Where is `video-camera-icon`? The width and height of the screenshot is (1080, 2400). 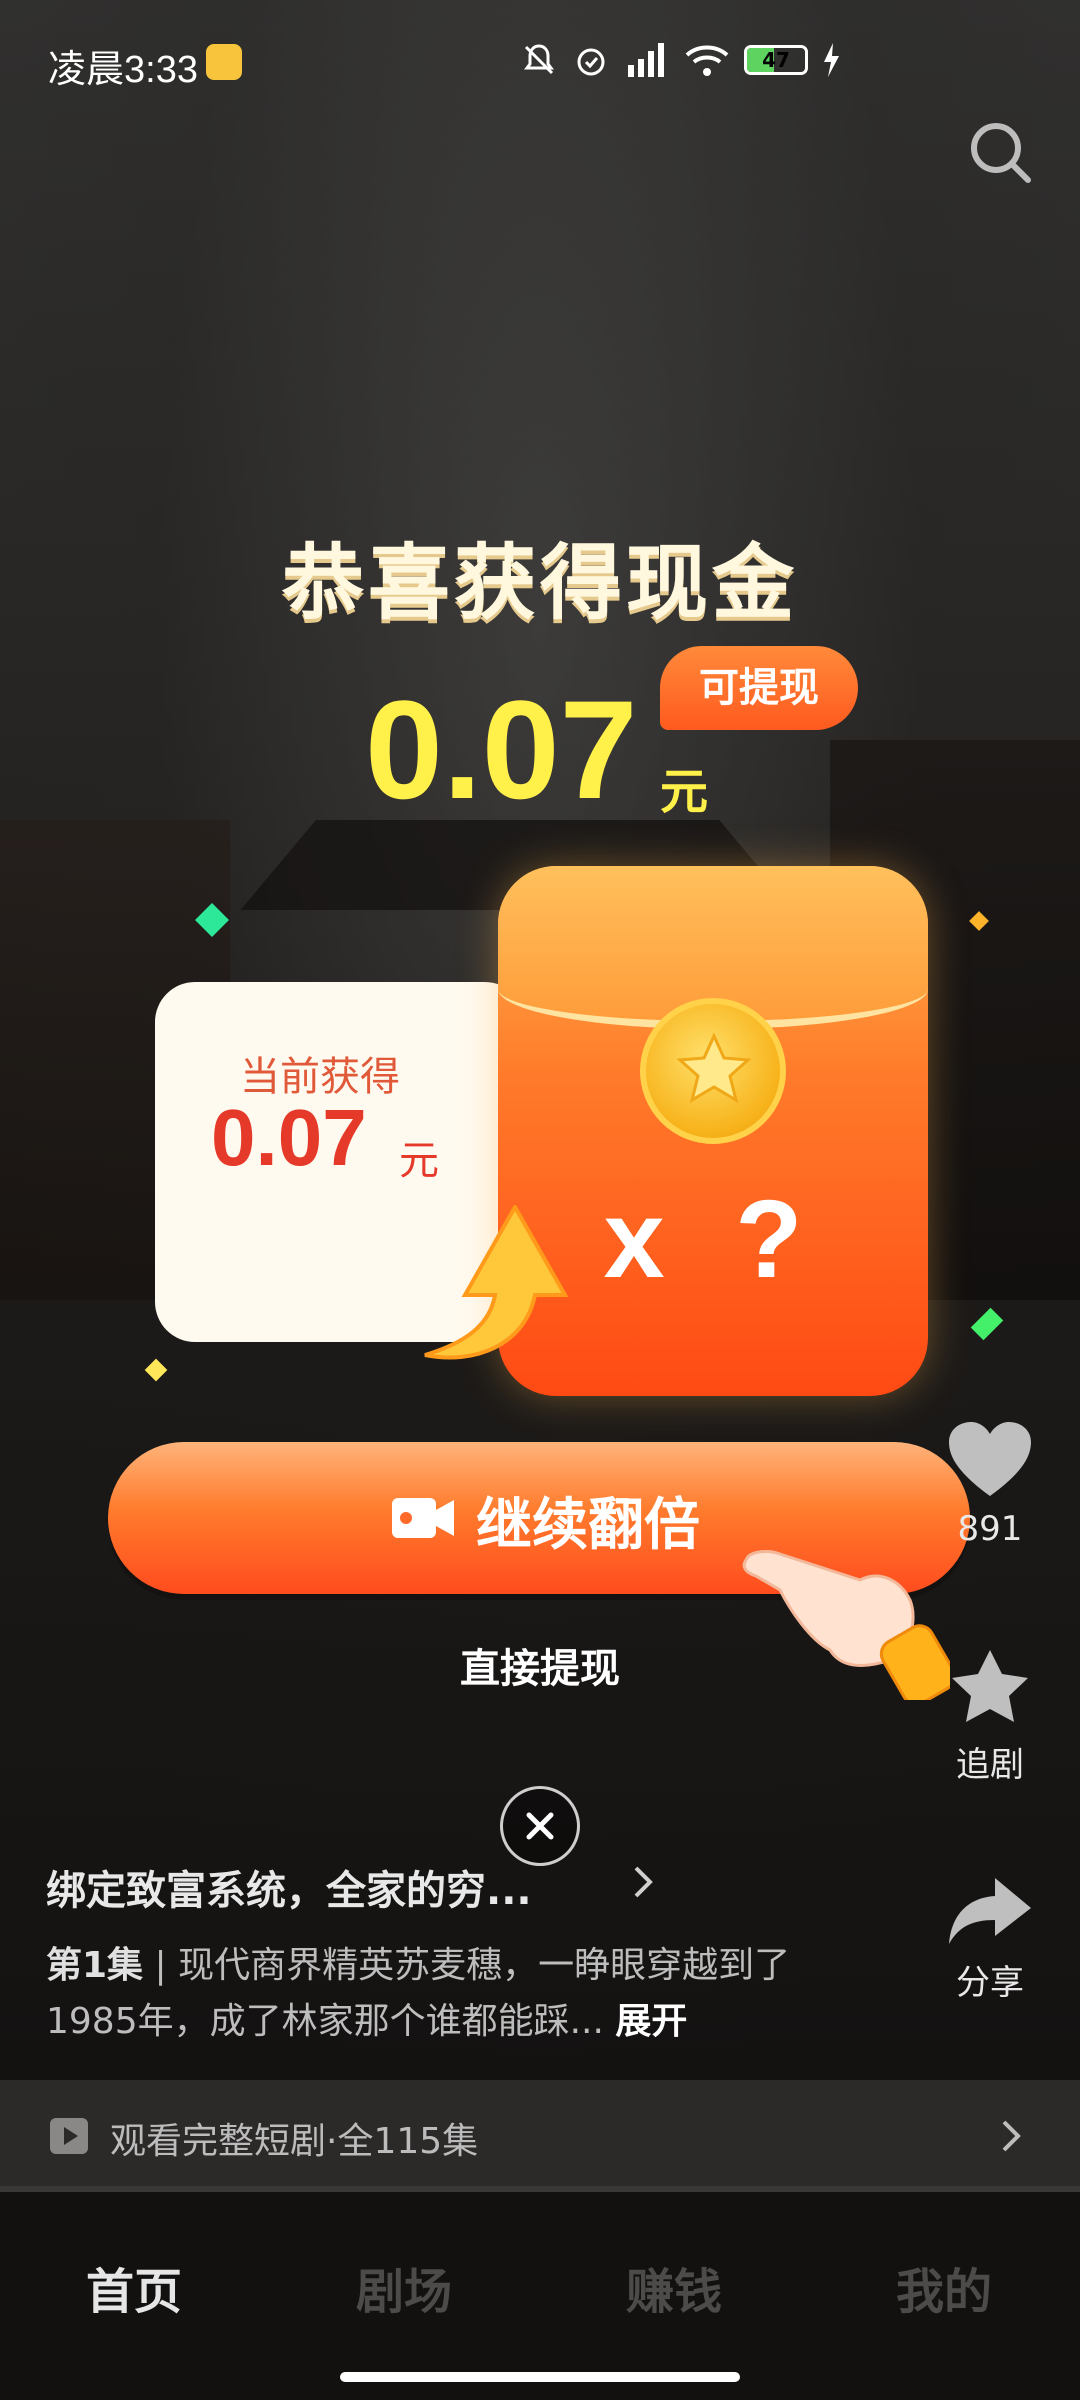
video-camera-icon is located at coordinates (423, 1518).